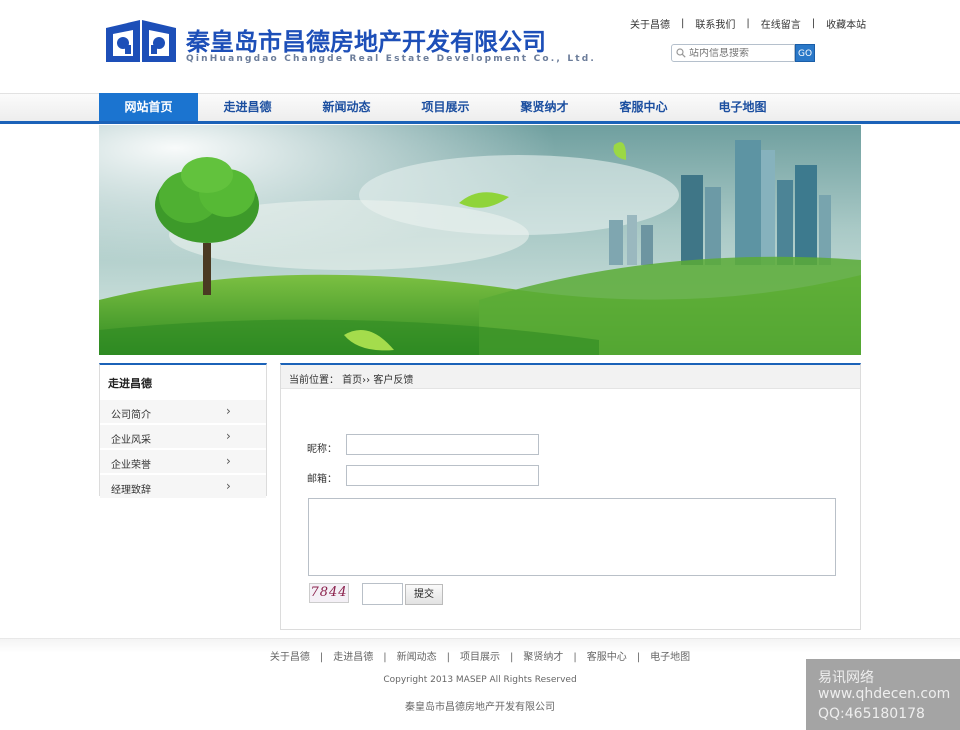 This screenshot has width=960, height=730. Describe the element at coordinates (742, 107) in the screenshot. I see `nav-item-map: 电子地图` at that location.